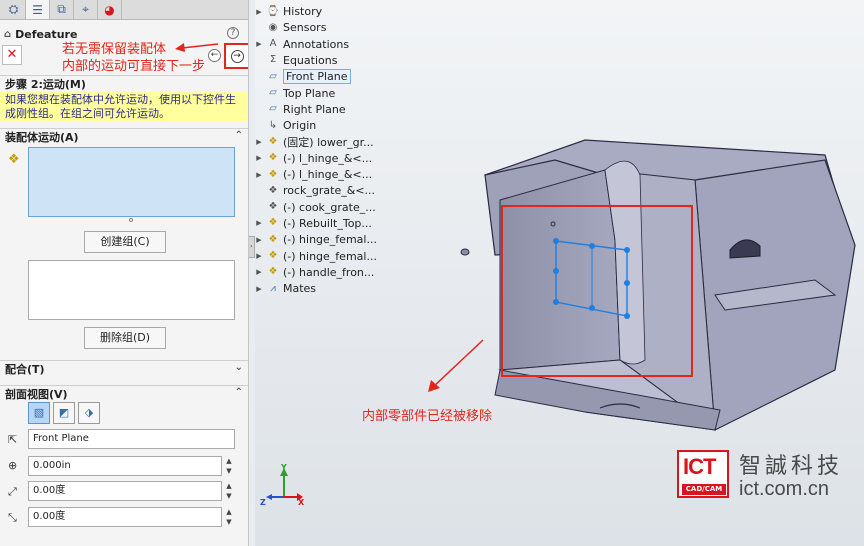 The width and height of the screenshot is (864, 546). I want to click on dimxpert-manager-tab: ⌖, so click(86, 9).